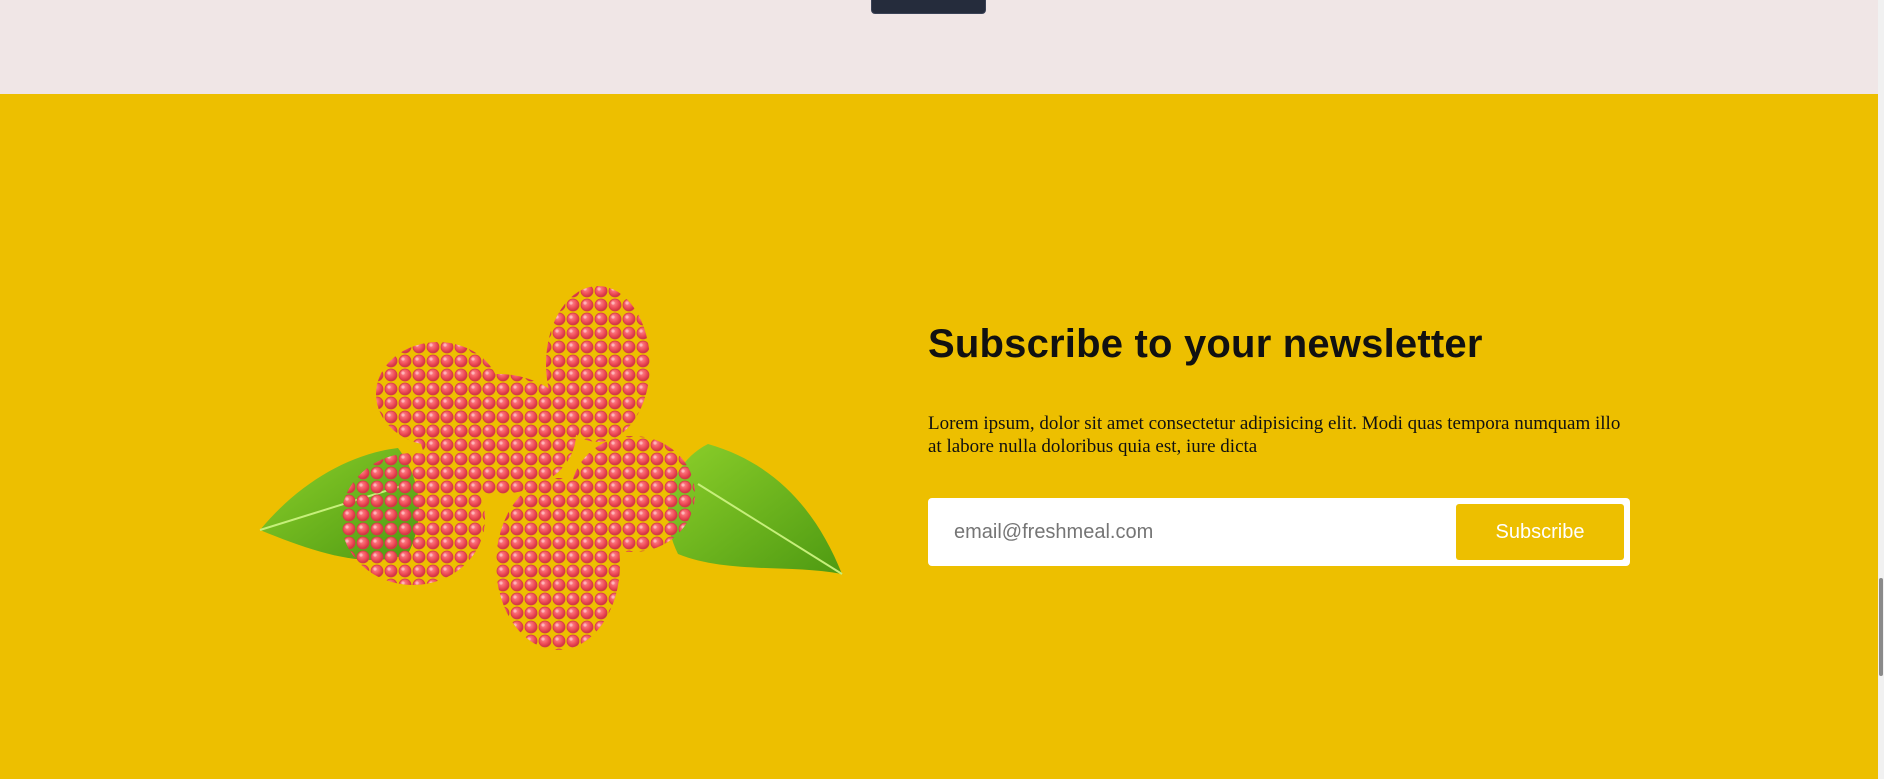  What do you see at coordinates (928, 7) in the screenshot?
I see `section-button` at bounding box center [928, 7].